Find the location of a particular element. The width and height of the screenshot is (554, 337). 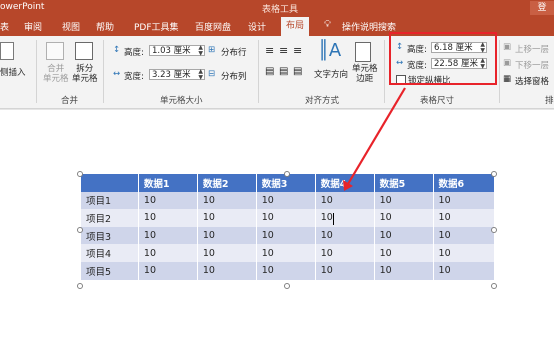

annotation-arrow is located at coordinates (374, 139).